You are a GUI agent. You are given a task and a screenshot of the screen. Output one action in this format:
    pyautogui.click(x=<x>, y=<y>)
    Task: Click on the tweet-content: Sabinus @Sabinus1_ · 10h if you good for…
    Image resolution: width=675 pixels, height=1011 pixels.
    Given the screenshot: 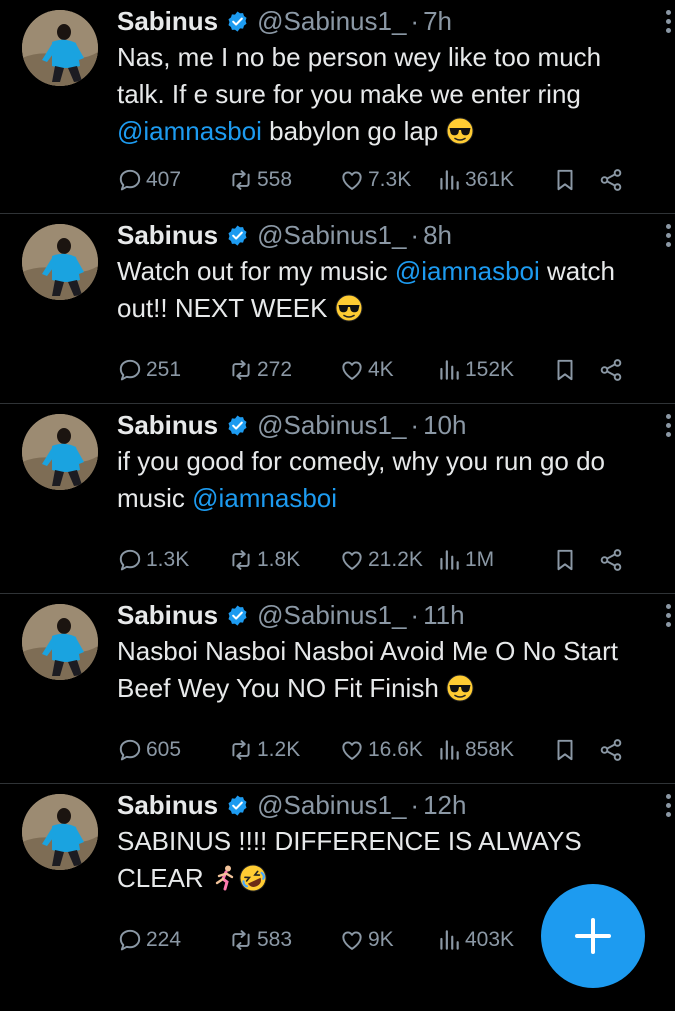 What is the action you would take?
    pyautogui.click(x=386, y=462)
    